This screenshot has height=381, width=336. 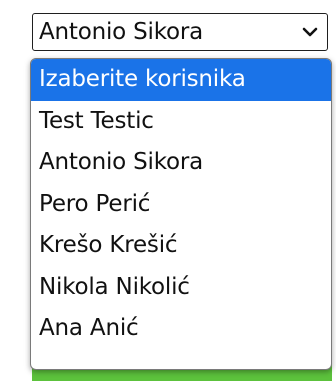 I want to click on option-nikola-nikolic: Nikola Nikolić, so click(x=181, y=288).